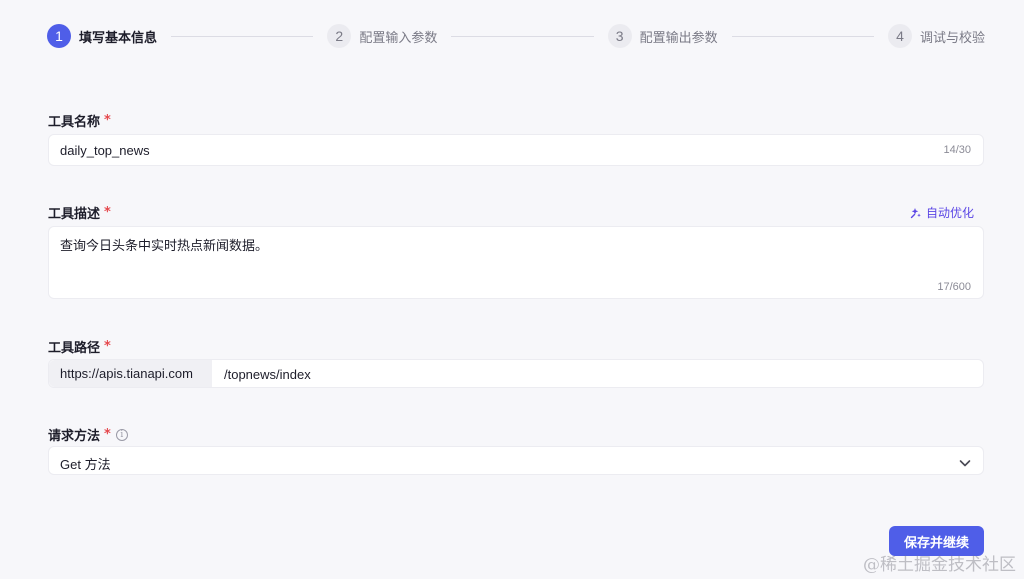  Describe the element at coordinates (516, 262) in the screenshot. I see `tool-description-textarea: 查询今日头条中实时热点新闻数据。 17/600` at that location.